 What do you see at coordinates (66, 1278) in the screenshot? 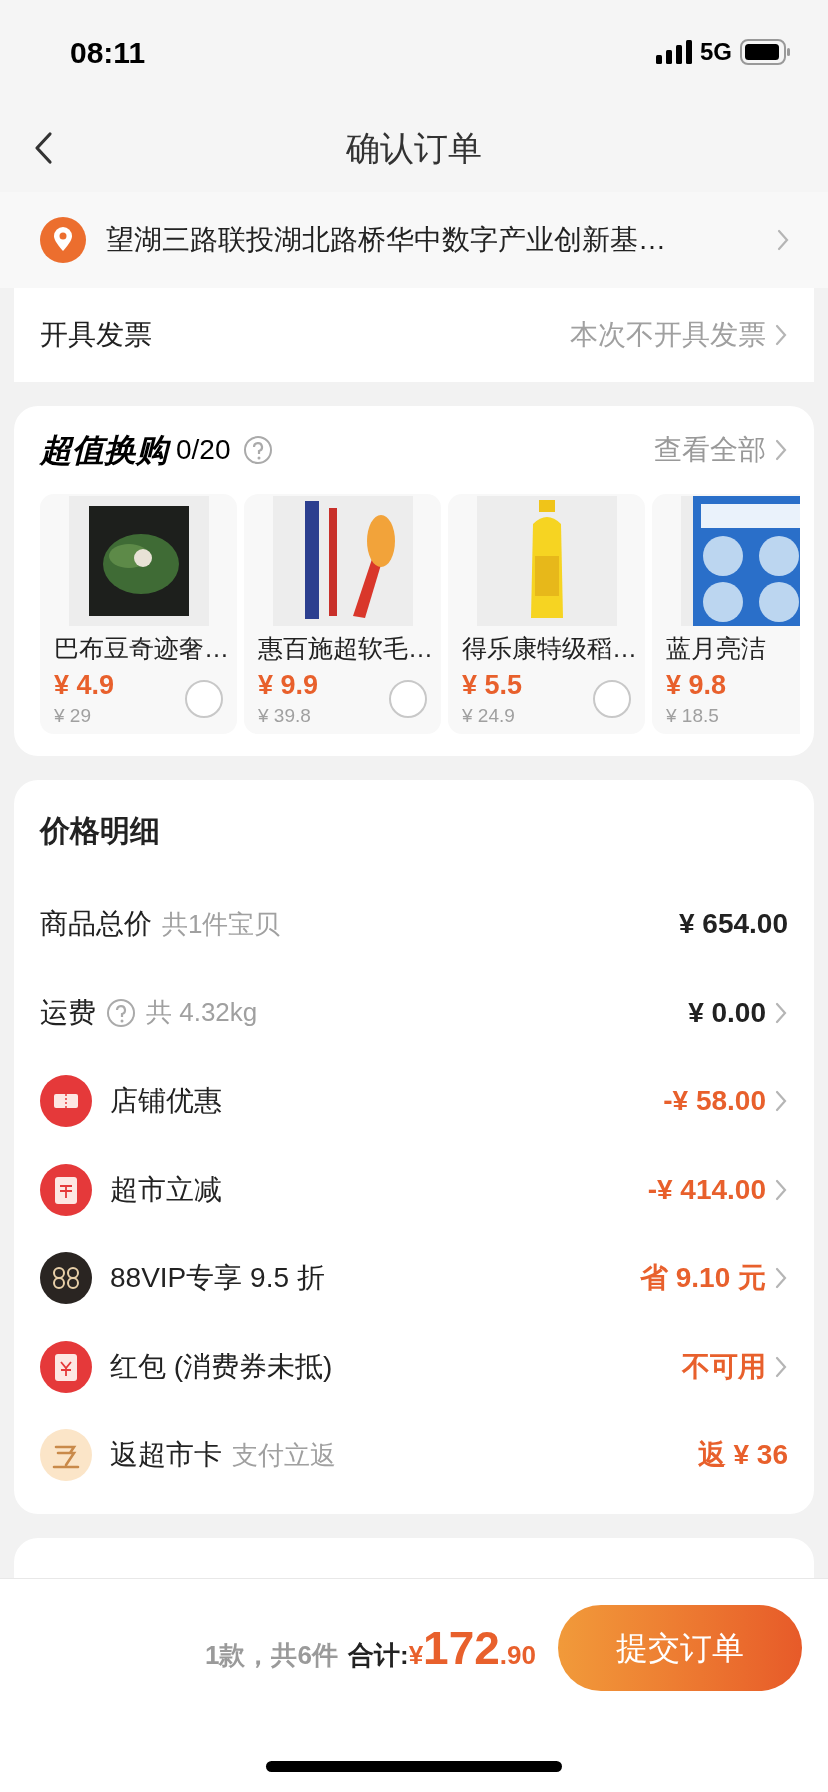
I see `vip-badge-icon` at bounding box center [66, 1278].